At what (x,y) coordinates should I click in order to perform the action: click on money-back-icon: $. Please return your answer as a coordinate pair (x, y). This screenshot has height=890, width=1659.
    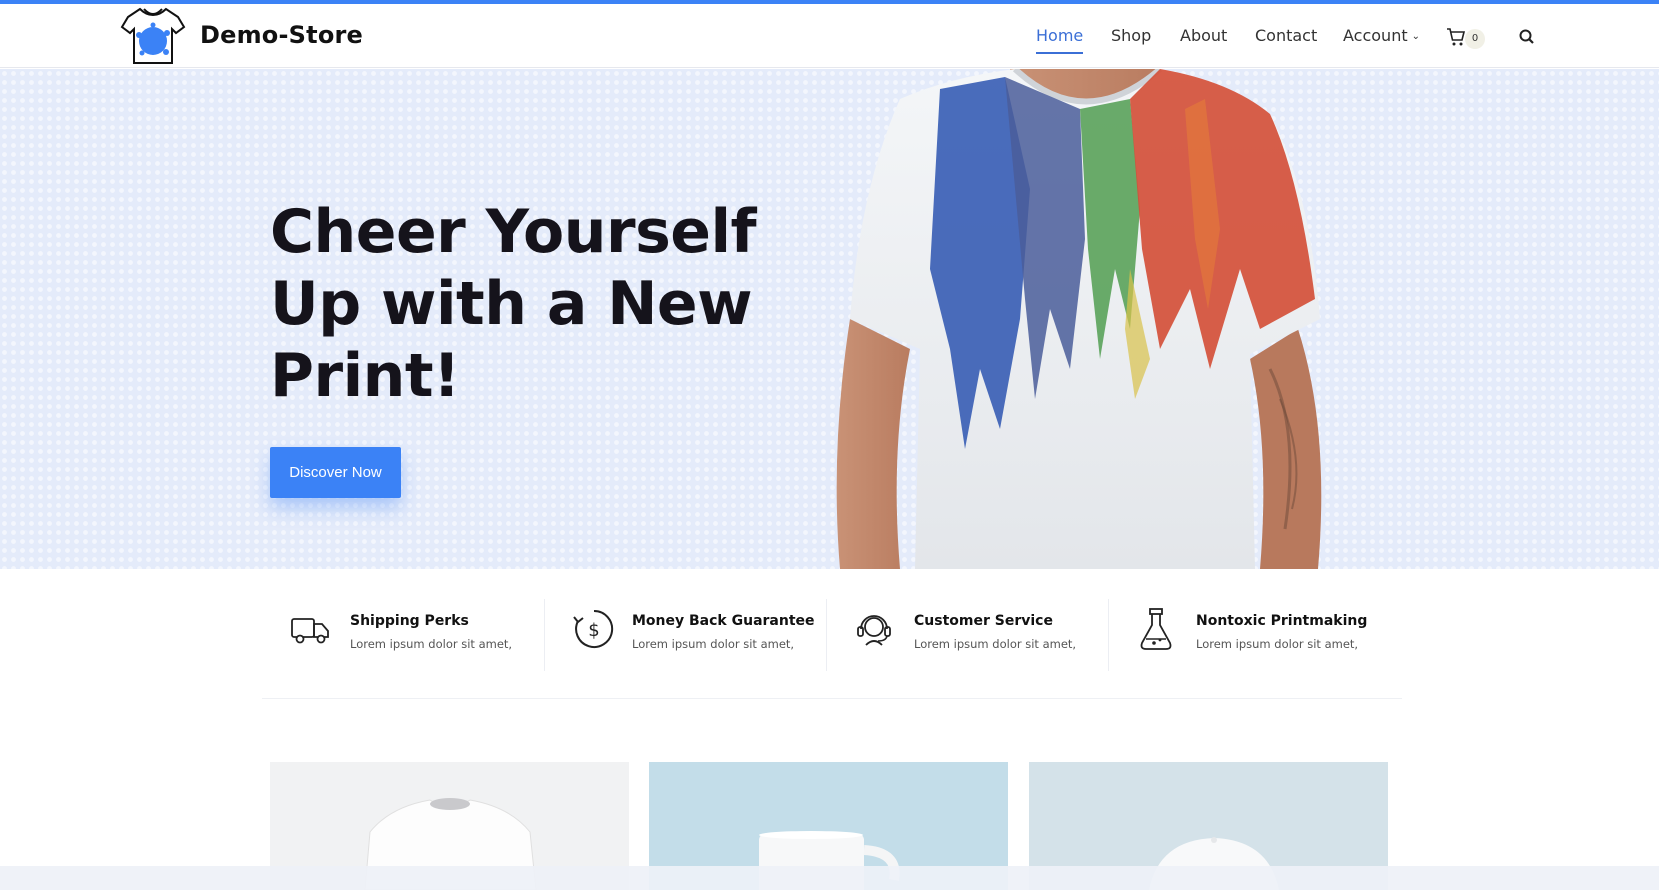
    Looking at the image, I should click on (593, 628).